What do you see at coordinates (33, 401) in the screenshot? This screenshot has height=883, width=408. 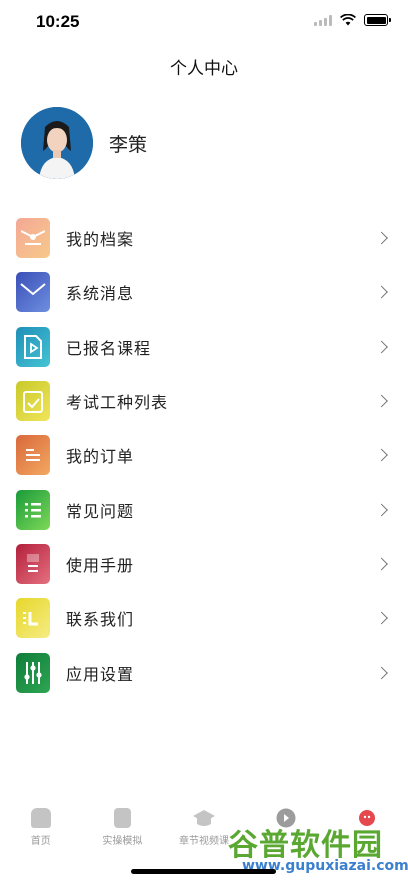 I see `clipboard-check-icon` at bounding box center [33, 401].